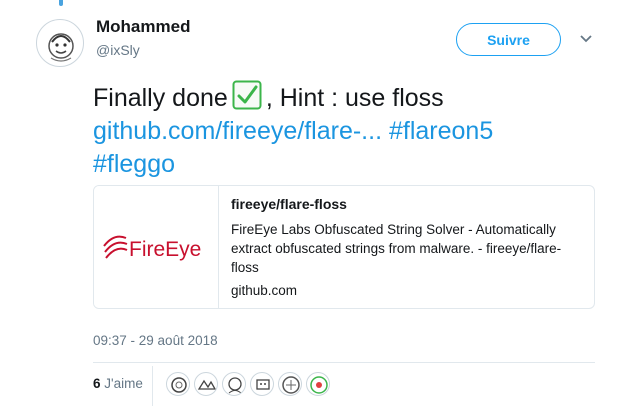 Image resolution: width=623 pixels, height=406 pixels. Describe the element at coordinates (61, 3) in the screenshot. I see `top-indicator` at that location.